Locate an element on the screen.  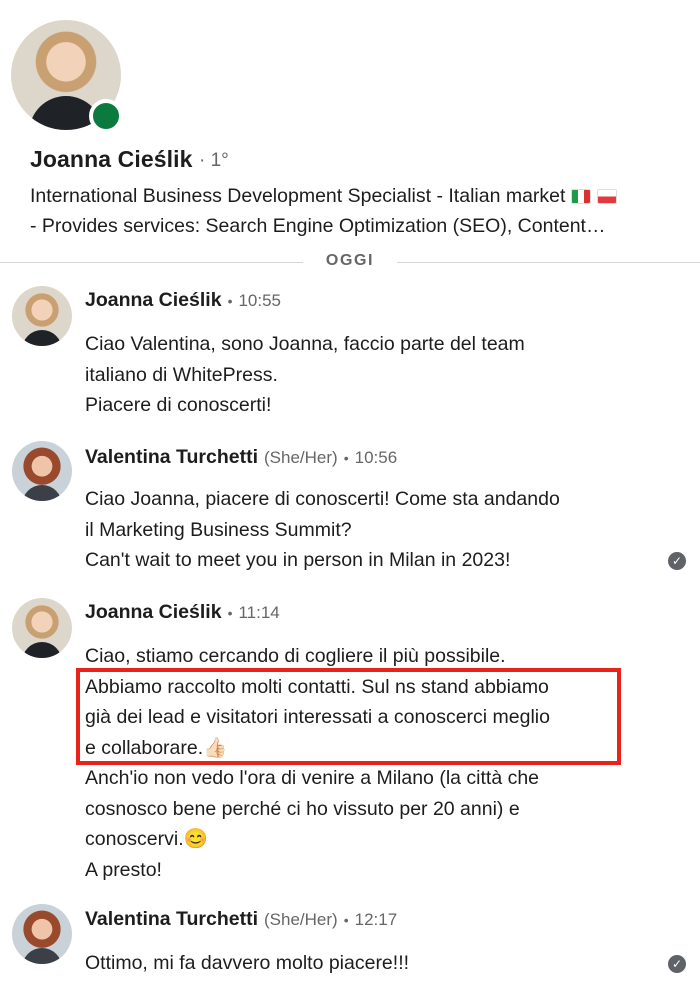
message-sender: Joanna Cieślik • 10:55 is located at coordinates (183, 300).